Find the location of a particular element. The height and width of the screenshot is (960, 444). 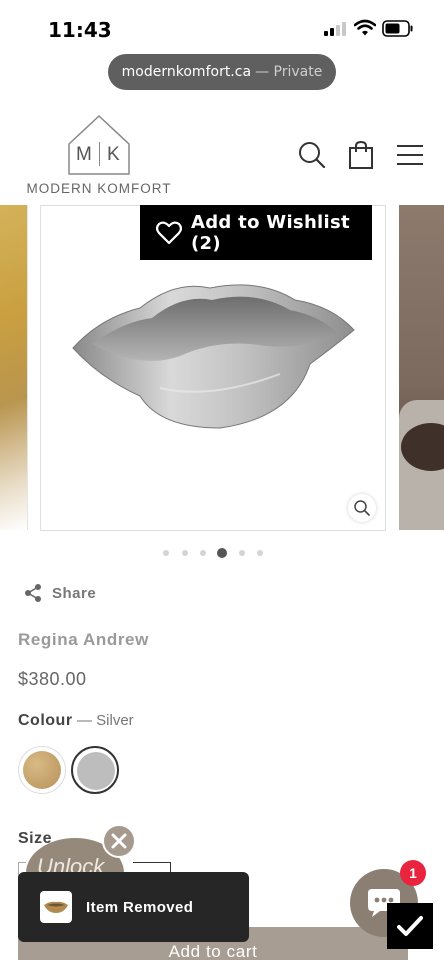

checkmark-icon is located at coordinates (410, 926).